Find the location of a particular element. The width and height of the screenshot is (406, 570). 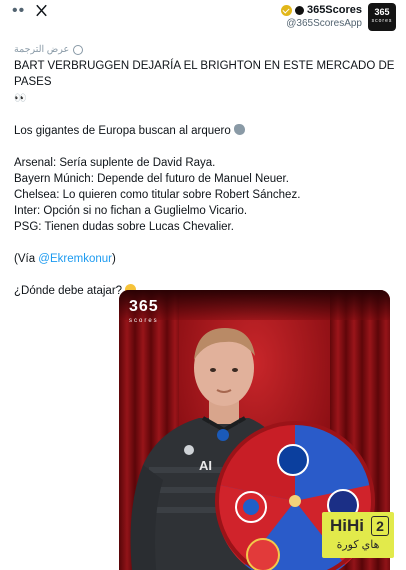

x-logo-icon is located at coordinates (41, 10).